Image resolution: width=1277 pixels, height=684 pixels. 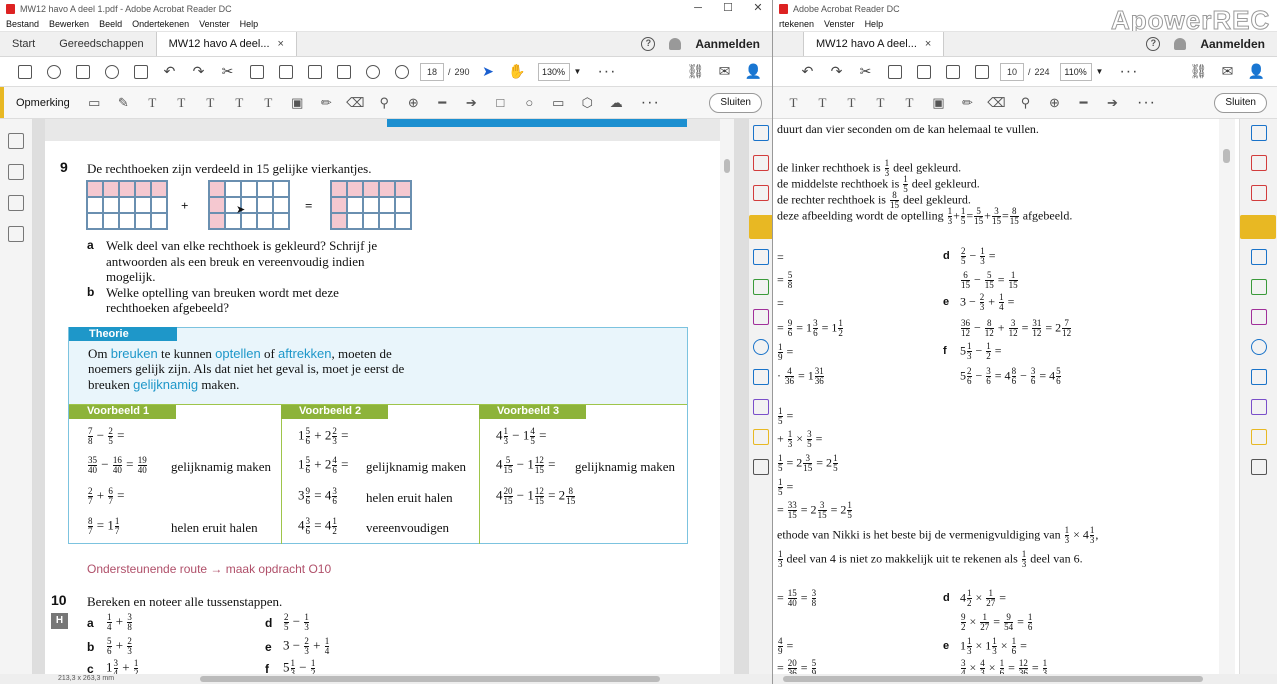 What do you see at coordinates (1258, 227) in the screenshot?
I see `comment-tool-icon` at bounding box center [1258, 227].